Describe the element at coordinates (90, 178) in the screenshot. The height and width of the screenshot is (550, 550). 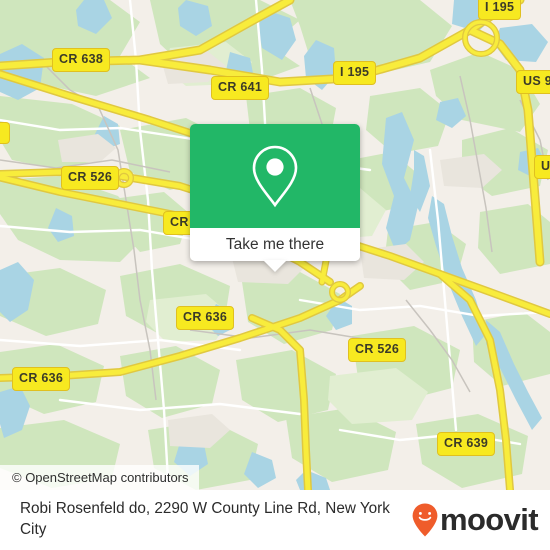
I see `shield-cr-526-left: CR 526` at that location.